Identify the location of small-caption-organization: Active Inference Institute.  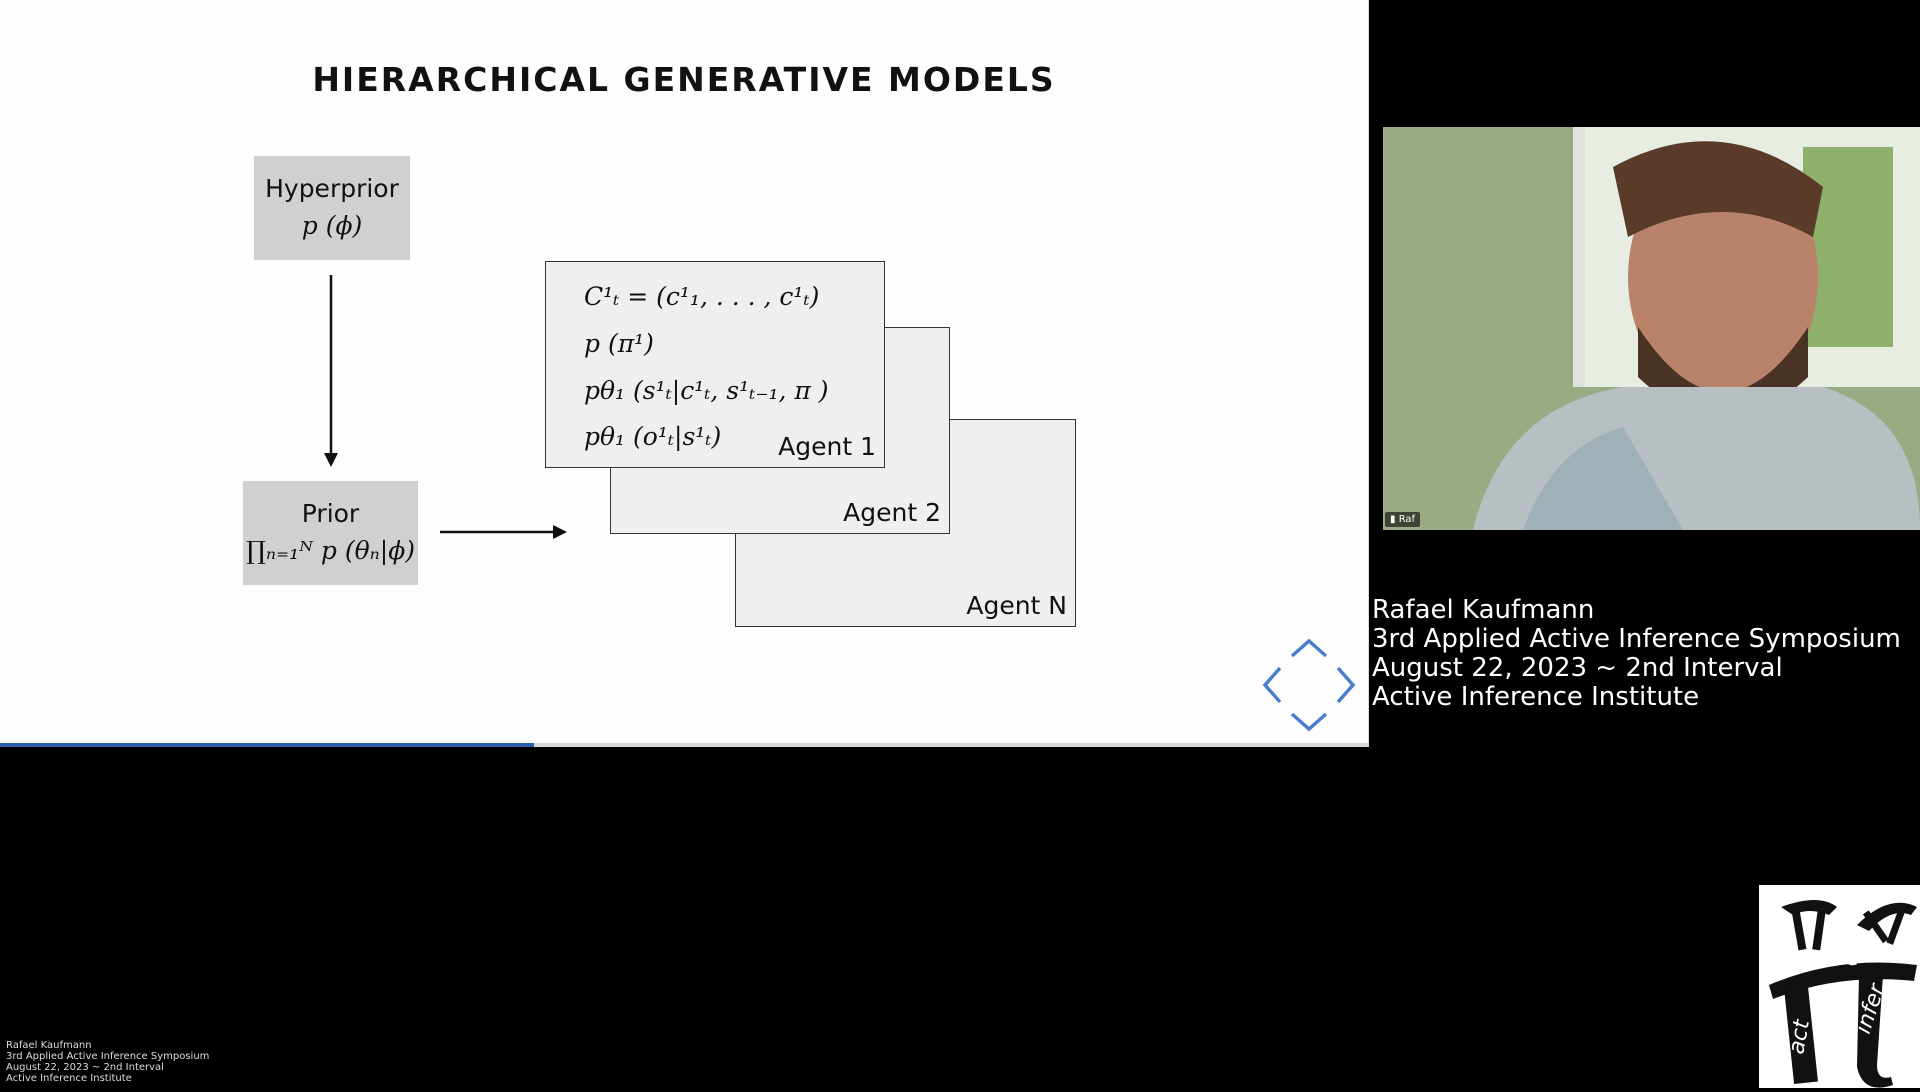
(69, 1078).